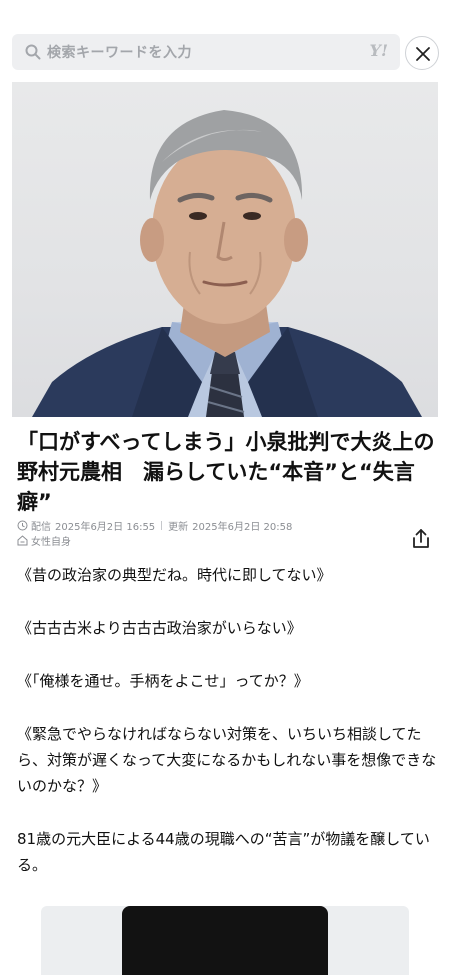 Image resolution: width=450 pixels, height=975 pixels. I want to click on article-paragraph: 《古古古米より古古古政治家がいらない》, so click(159, 628).